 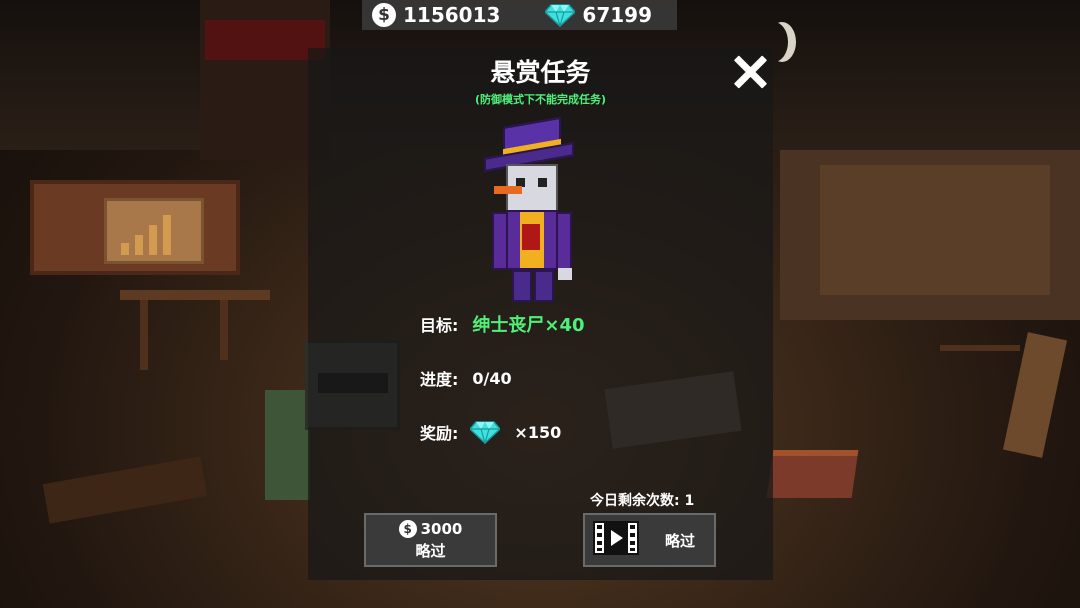 What do you see at coordinates (430, 540) in the screenshot?
I see `coin-skip-button: $ 3000 略过` at bounding box center [430, 540].